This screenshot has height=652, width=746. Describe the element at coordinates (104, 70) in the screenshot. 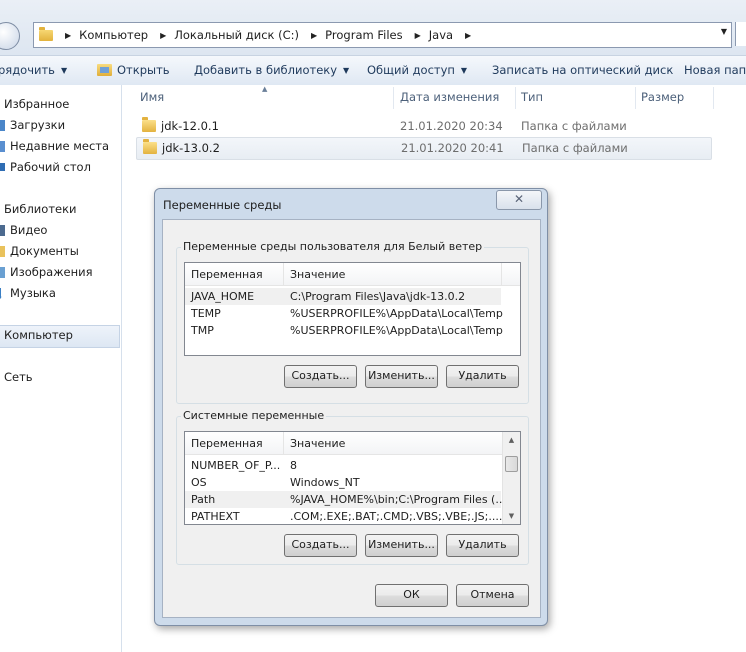

I see `open-folder-icon` at that location.